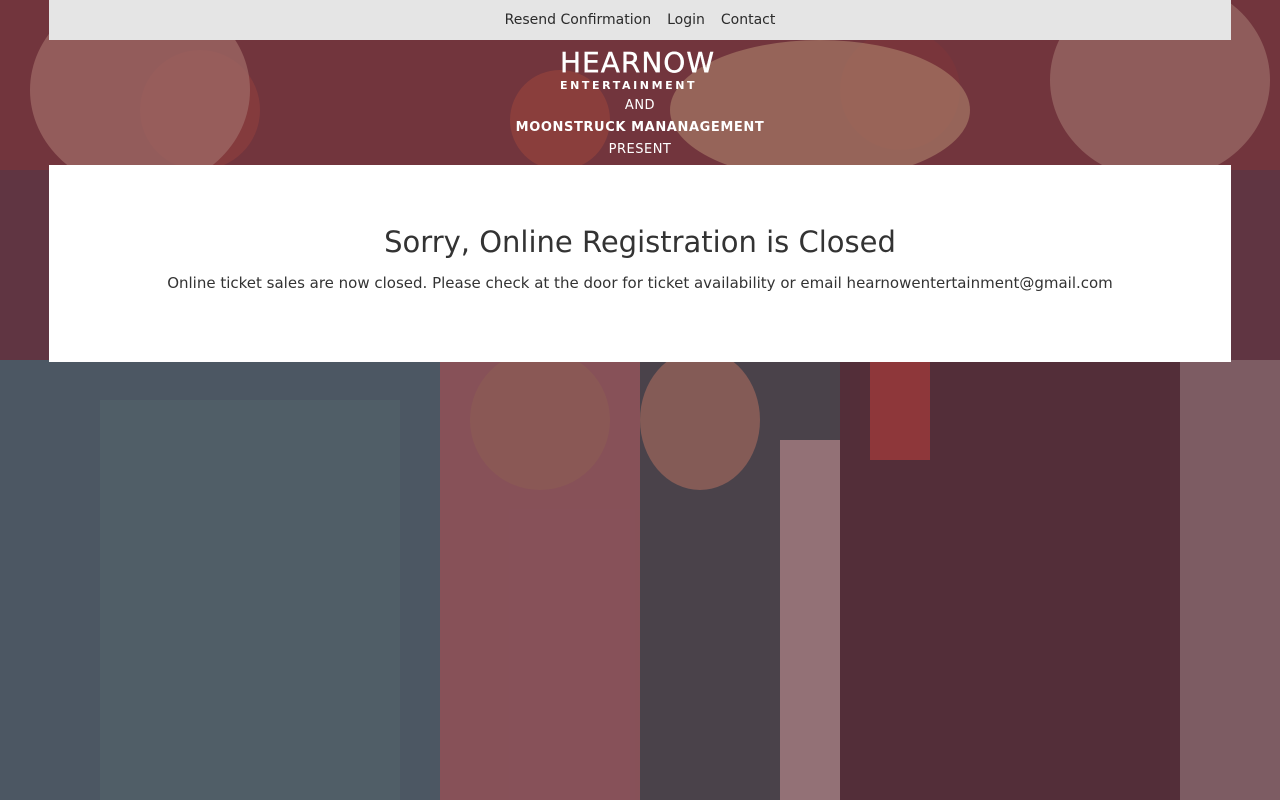 This screenshot has width=1280, height=800. What do you see at coordinates (748, 20) in the screenshot?
I see `contact-link: Contact` at bounding box center [748, 20].